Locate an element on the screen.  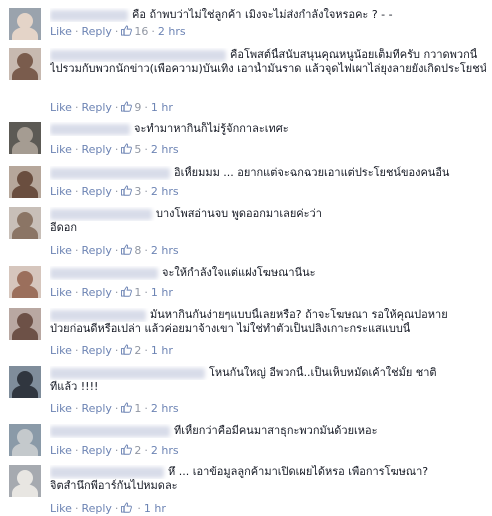
like-count: 8 is located at coordinates (131, 250).